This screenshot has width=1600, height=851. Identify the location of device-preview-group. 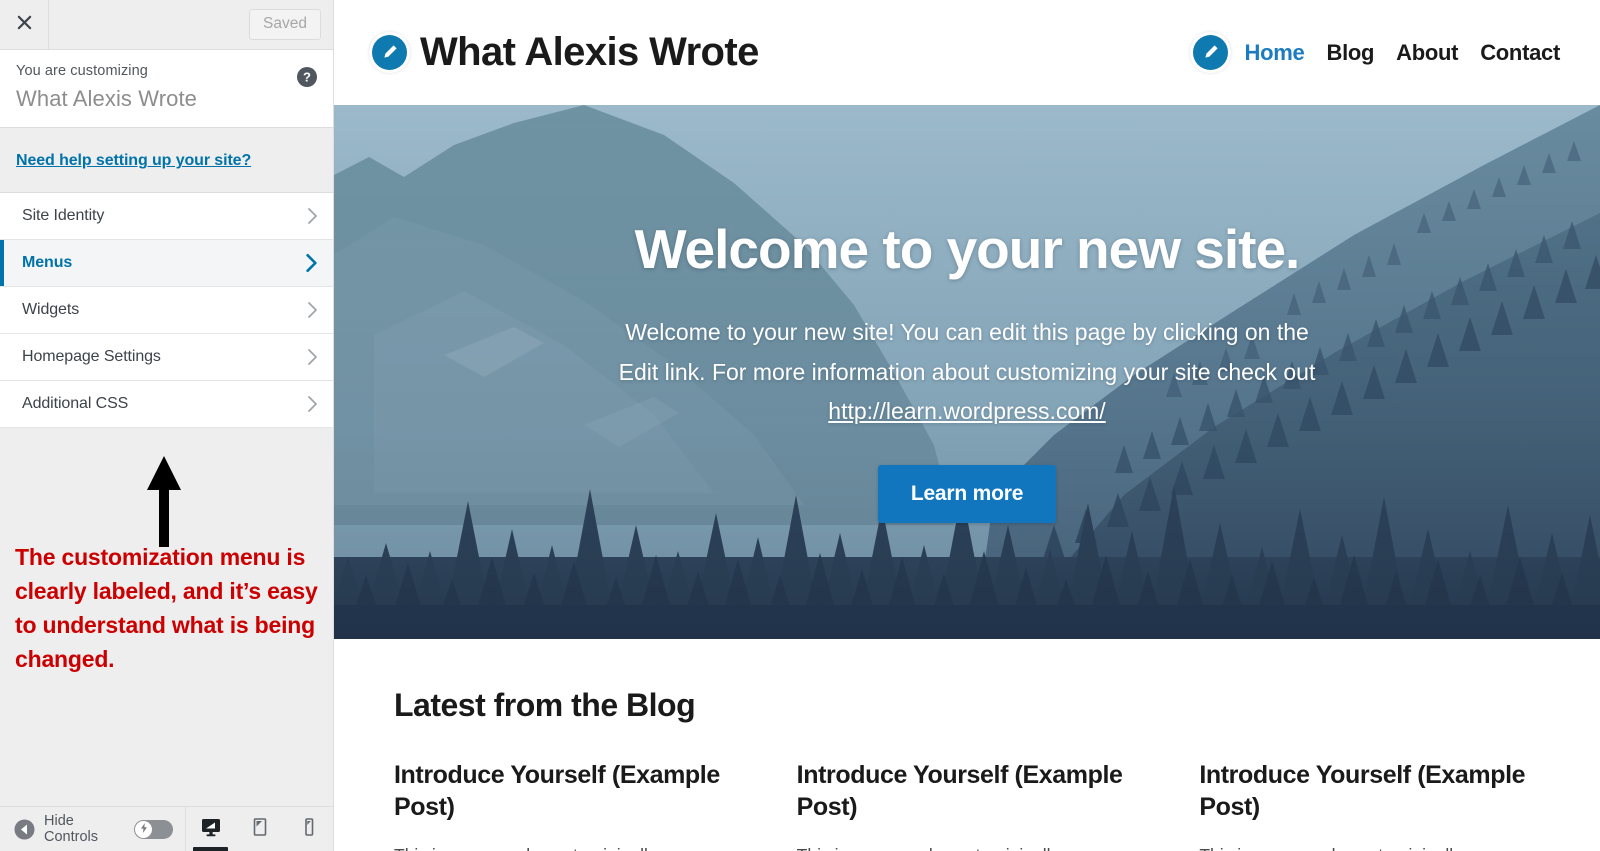
(259, 829).